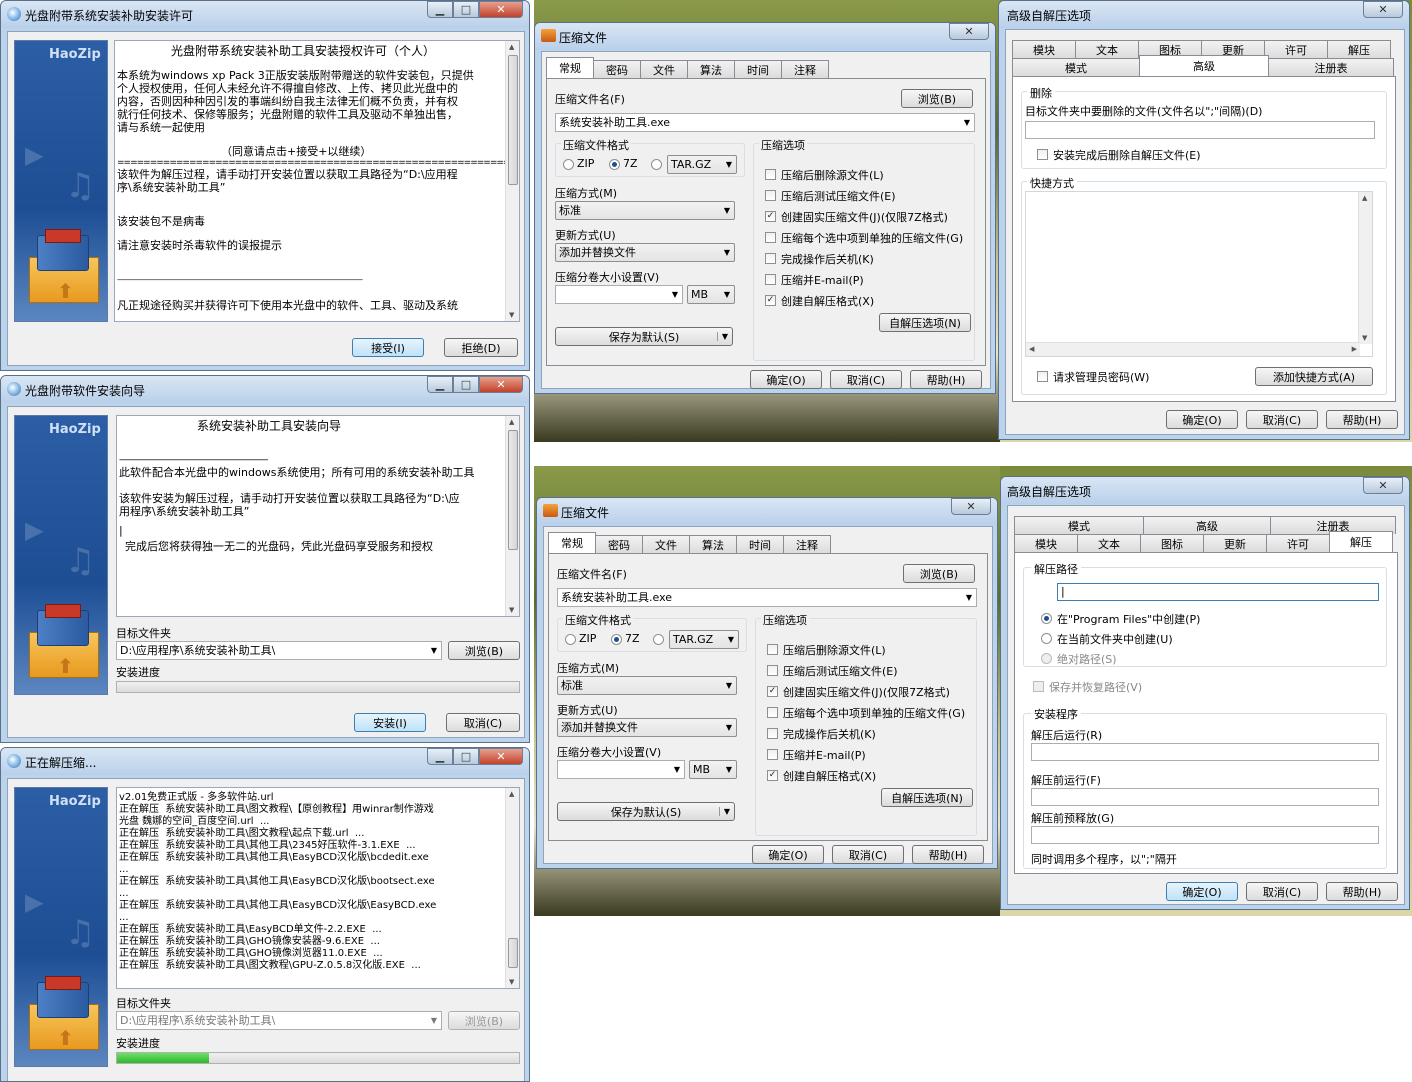 The image size is (1412, 1082). Describe the element at coordinates (512, 516) in the screenshot. I see `wizard-scrollbar: ▲ ▼` at that location.